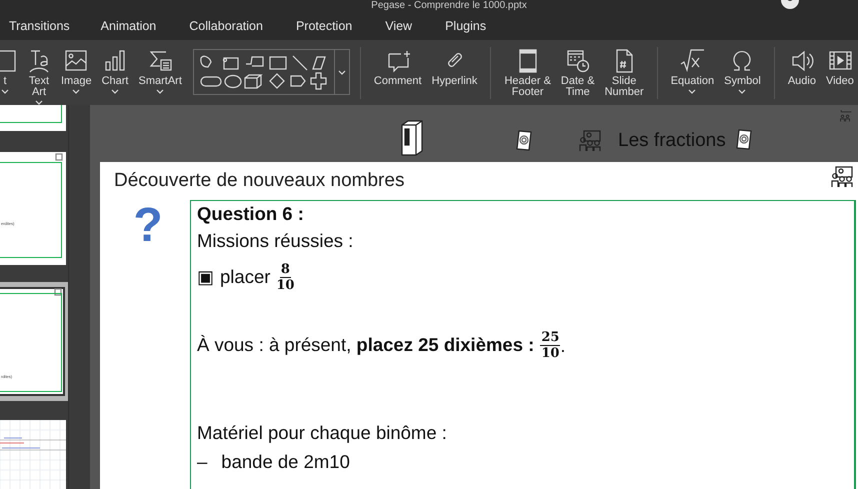 The height and width of the screenshot is (489, 858). What do you see at coordinates (39, 61) in the screenshot?
I see `text-art-icon` at bounding box center [39, 61].